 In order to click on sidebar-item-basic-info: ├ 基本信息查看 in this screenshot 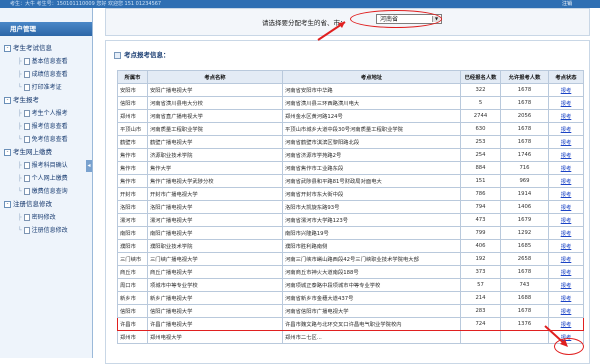, I will do `click(48, 61)`.